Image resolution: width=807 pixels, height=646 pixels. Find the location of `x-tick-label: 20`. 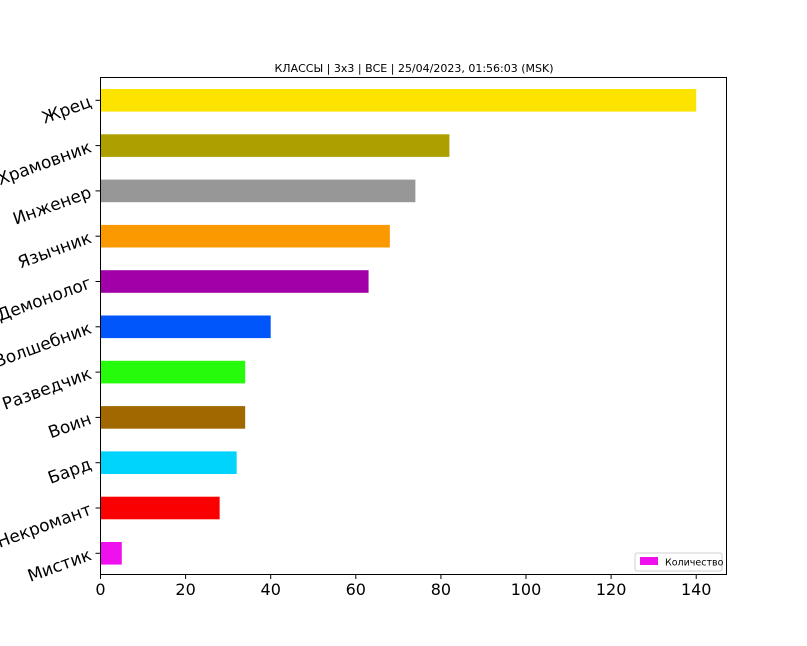

x-tick-label: 20 is located at coordinates (185, 589).